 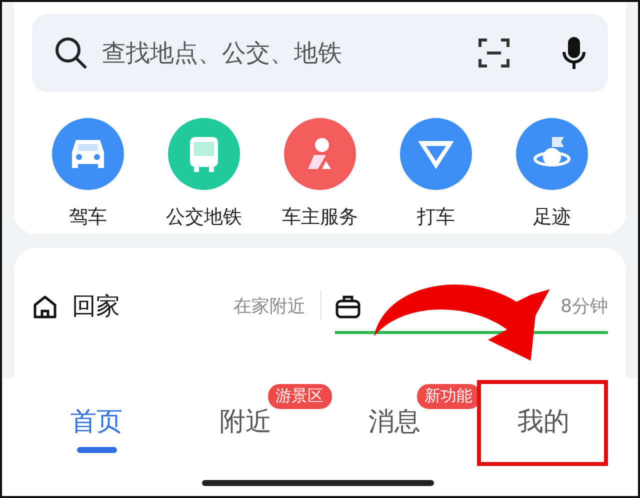 I want to click on shortcut-button: 驾车, so click(x=88, y=174).